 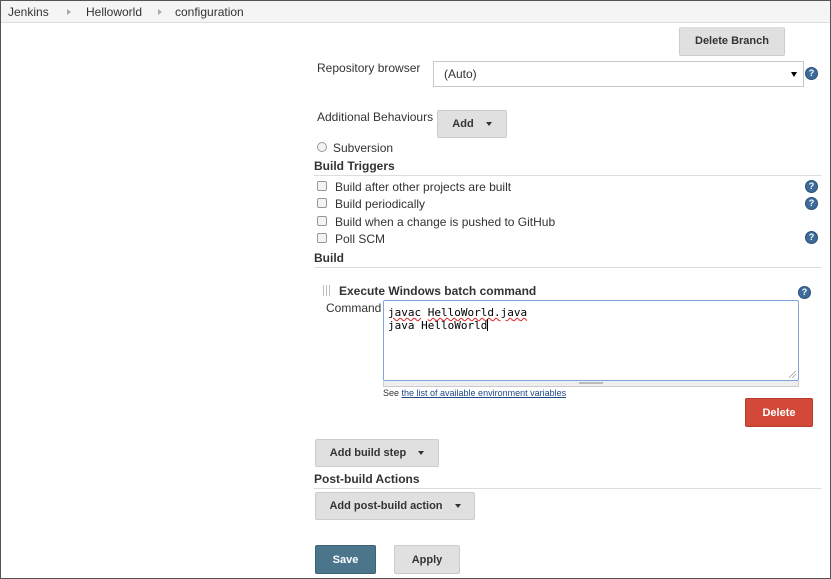 I want to click on breadcrumb-helloworld: Helloworld, so click(x=114, y=12).